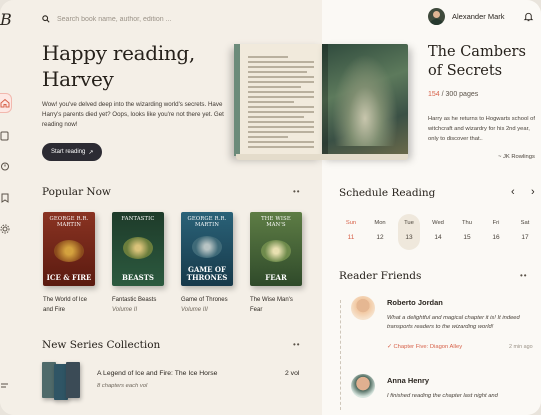  I want to click on day-mon: Mon 12, so click(380, 232).